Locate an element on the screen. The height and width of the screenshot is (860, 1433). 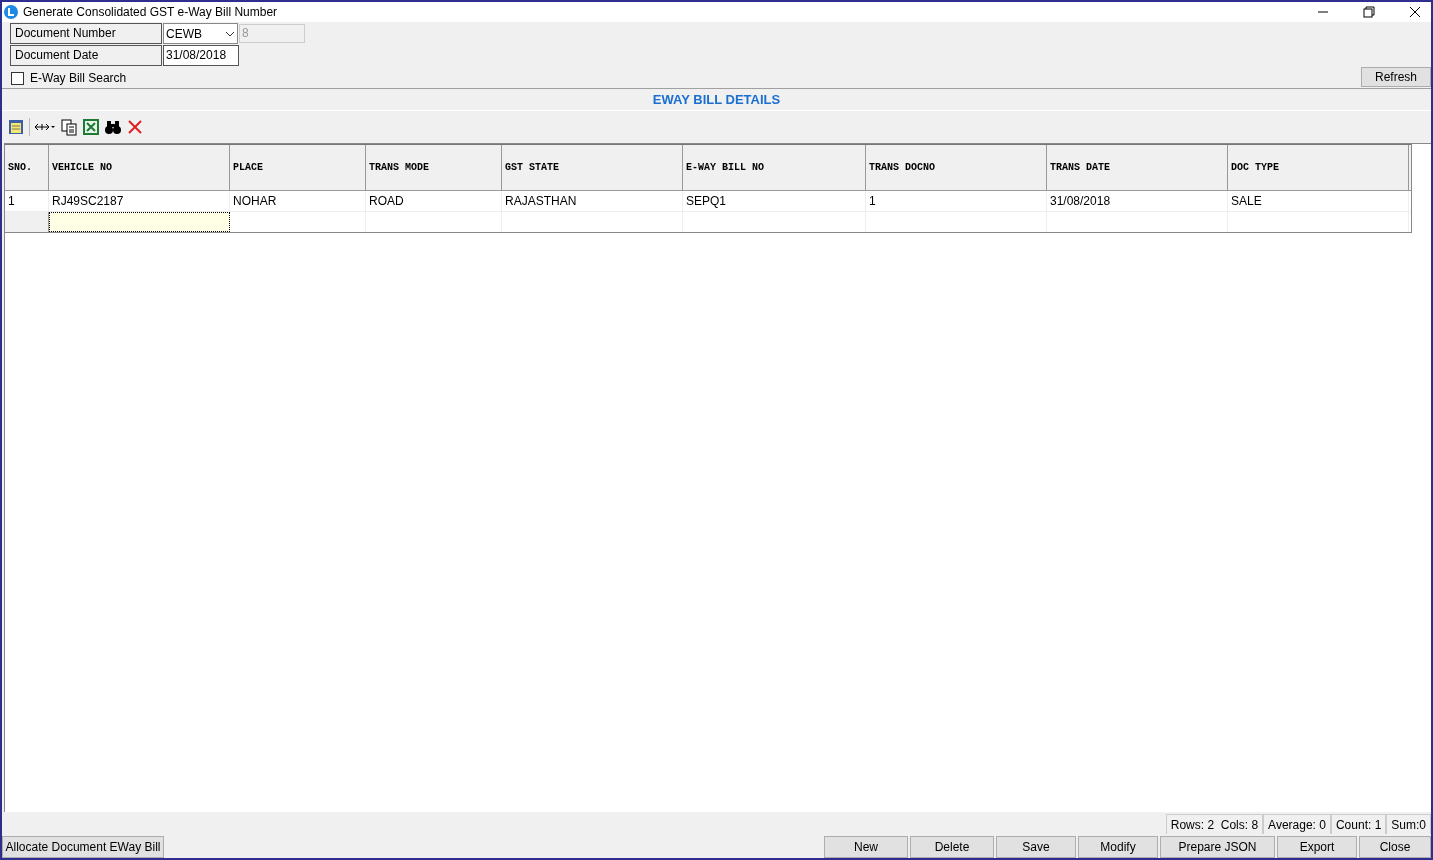
section-title: EWAY BILL DETAILS is located at coordinates (716, 100).